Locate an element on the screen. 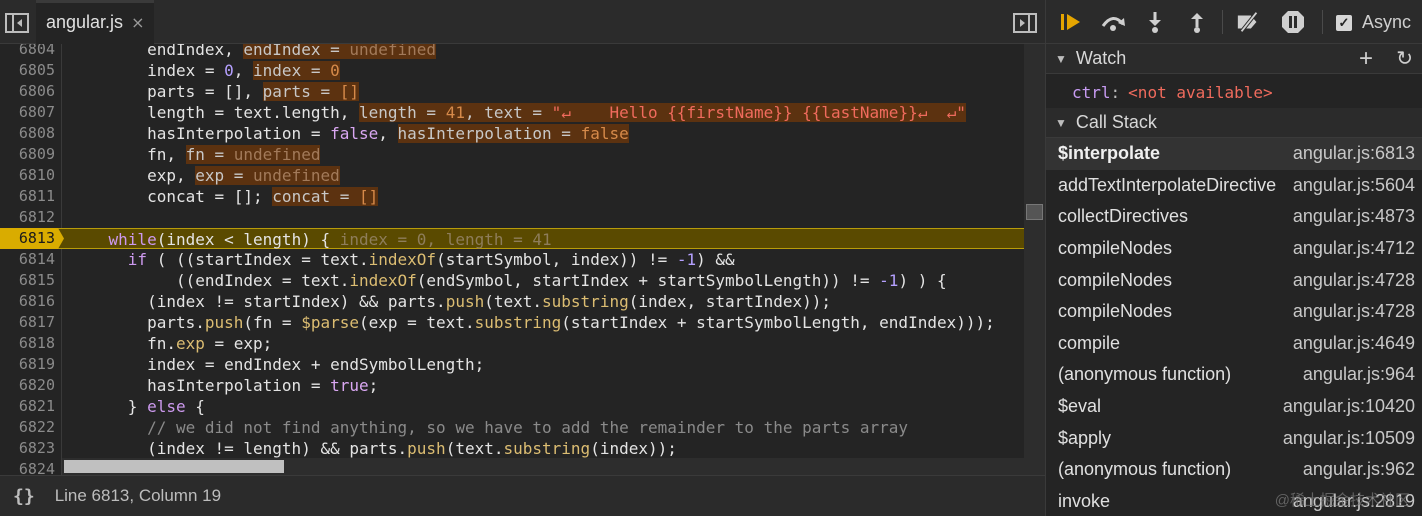  execution-pointer: 6813 is located at coordinates (32, 238).